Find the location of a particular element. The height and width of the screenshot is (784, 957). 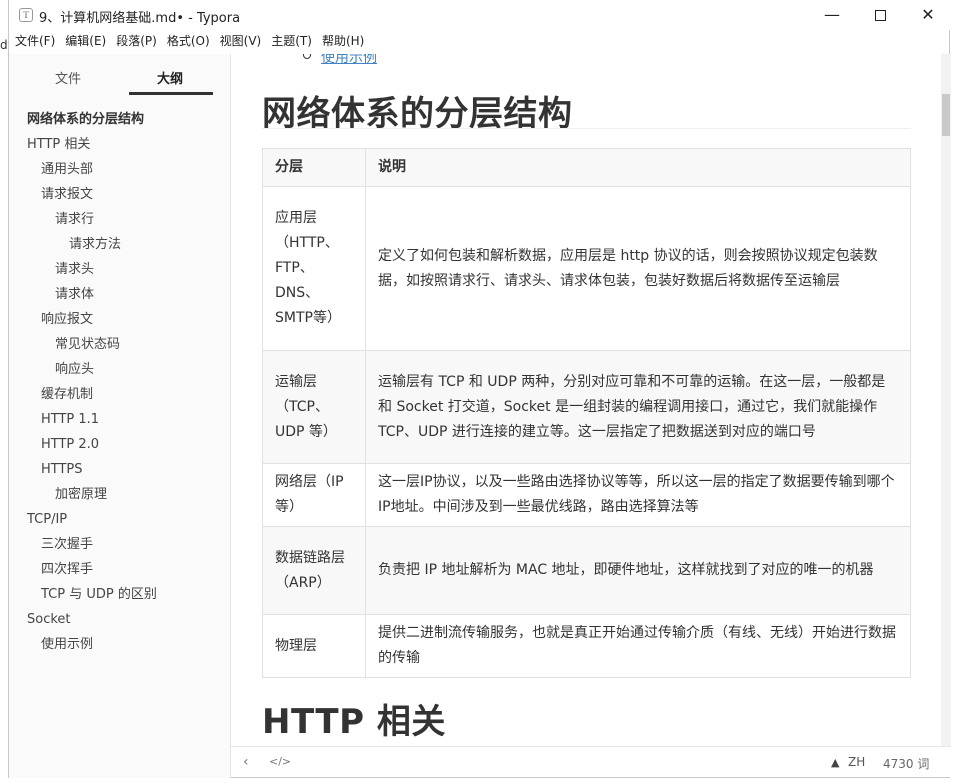

tab-files: 文件 is located at coordinates (68, 77).